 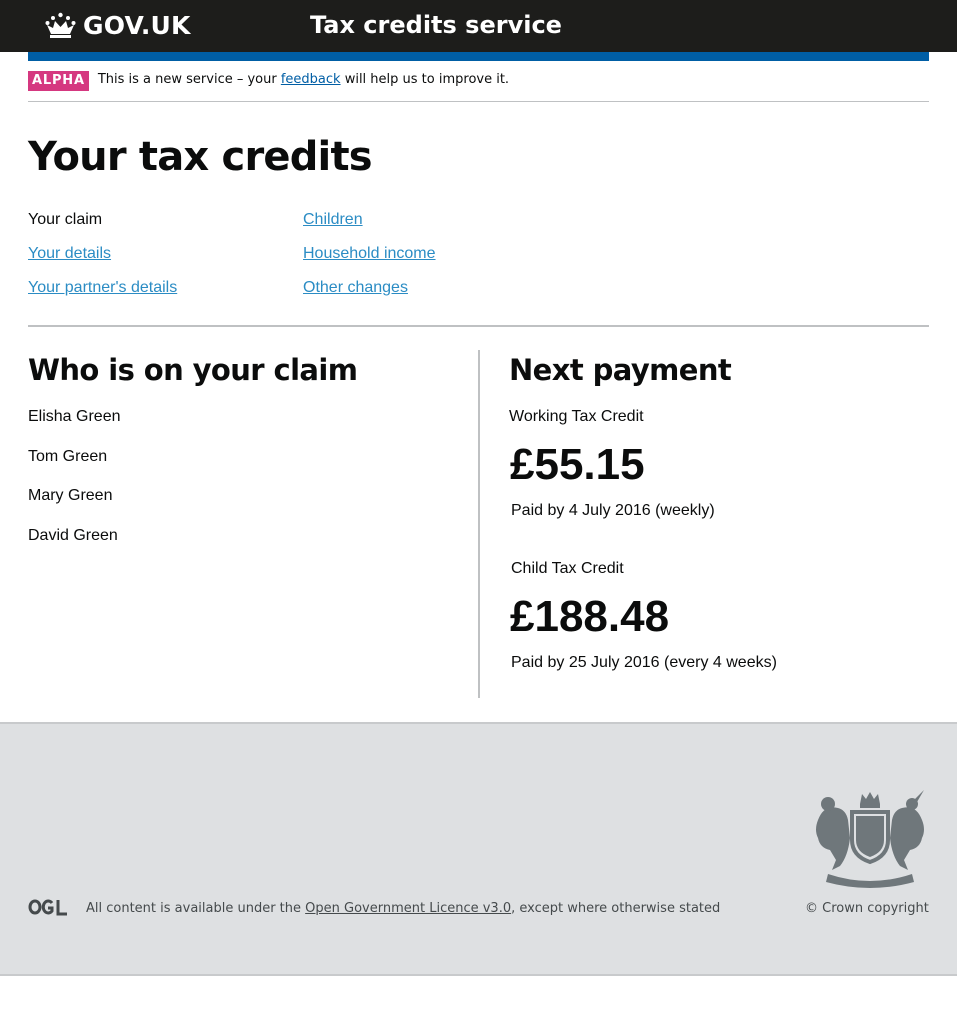 I want to click on ogl-logo-icon, so click(x=47, y=907).